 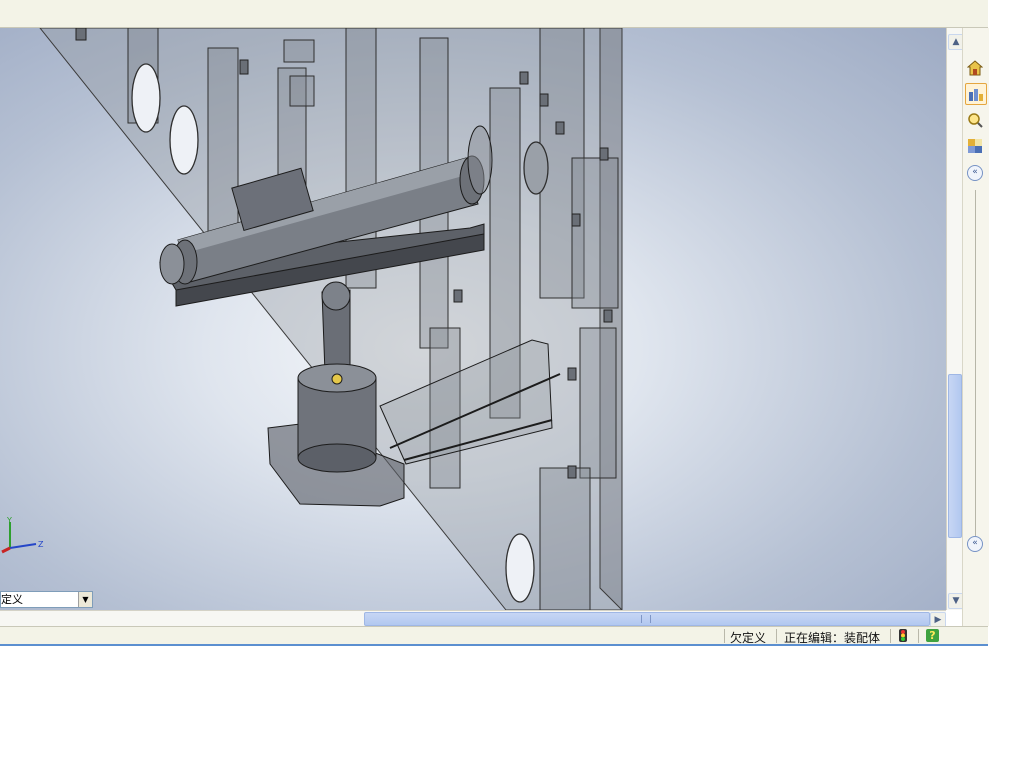 What do you see at coordinates (494, 645) in the screenshot?
I see `window-bottom-border` at bounding box center [494, 645].